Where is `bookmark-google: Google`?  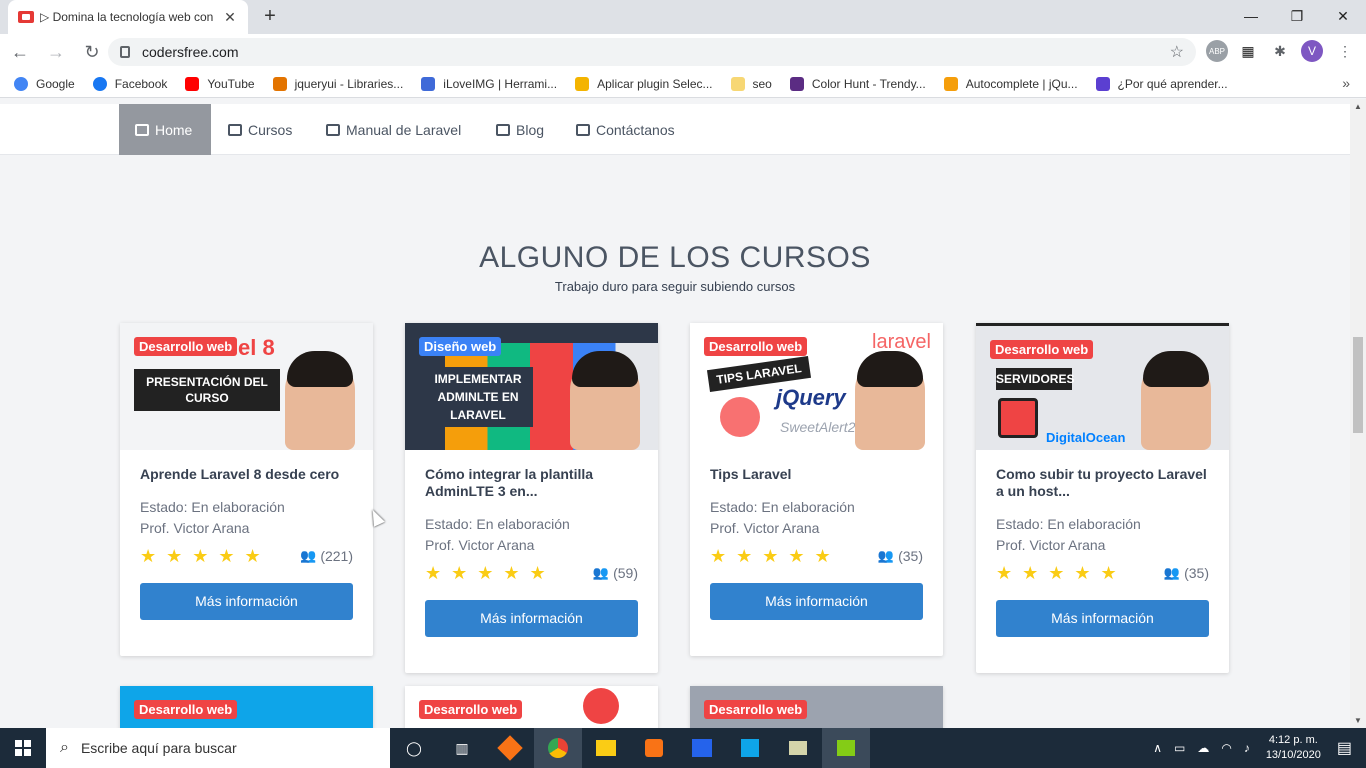
bookmark-google: Google is located at coordinates (44, 83).